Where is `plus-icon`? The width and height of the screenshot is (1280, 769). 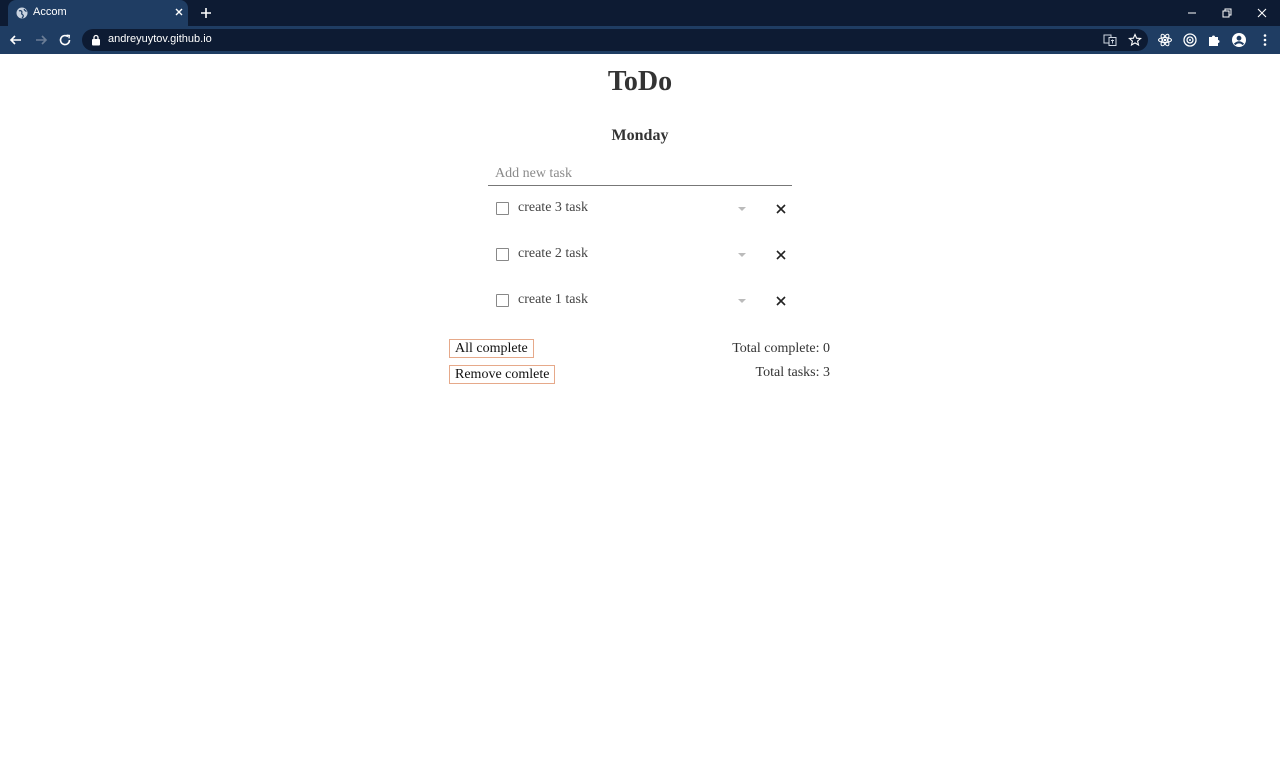
plus-icon is located at coordinates (206, 13).